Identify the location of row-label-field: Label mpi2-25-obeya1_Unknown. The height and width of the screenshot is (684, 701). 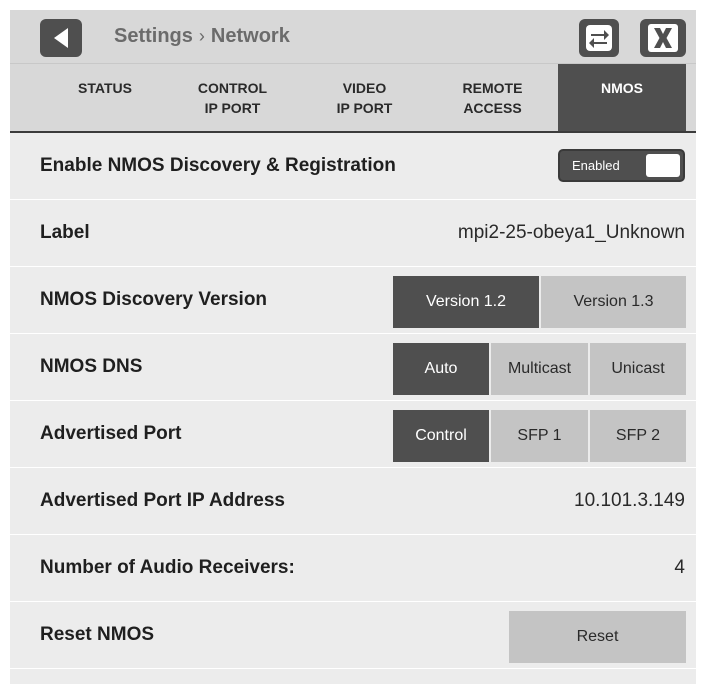
(353, 233).